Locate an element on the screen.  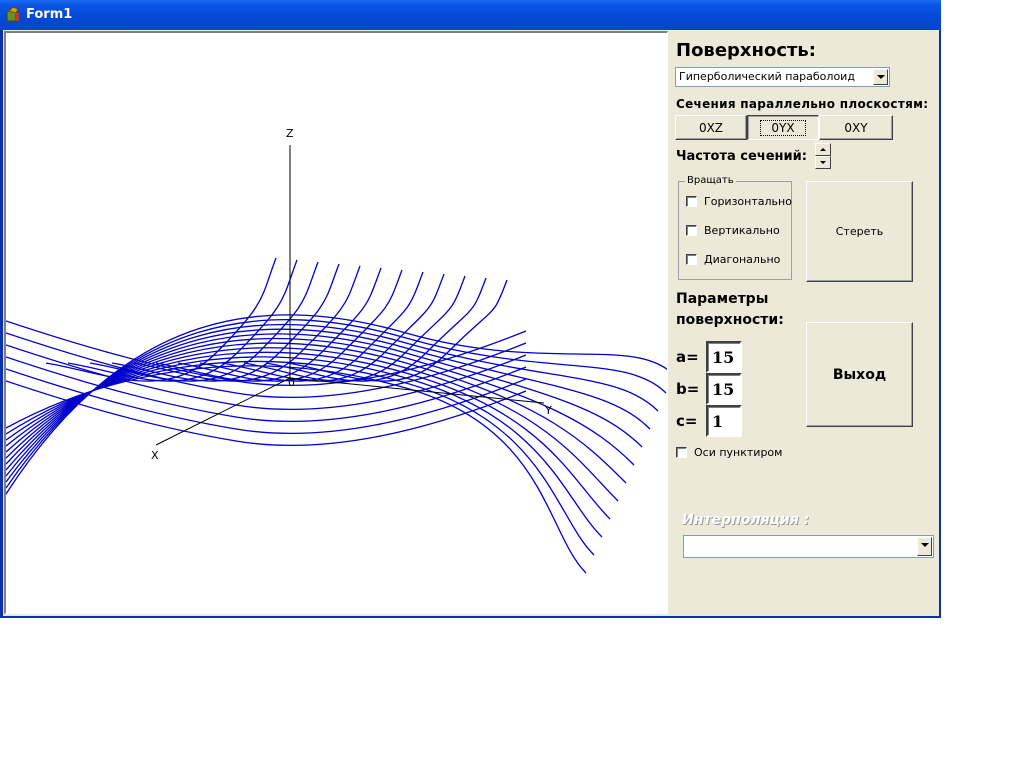
erase-button-label: Стереть is located at coordinates (859, 231).